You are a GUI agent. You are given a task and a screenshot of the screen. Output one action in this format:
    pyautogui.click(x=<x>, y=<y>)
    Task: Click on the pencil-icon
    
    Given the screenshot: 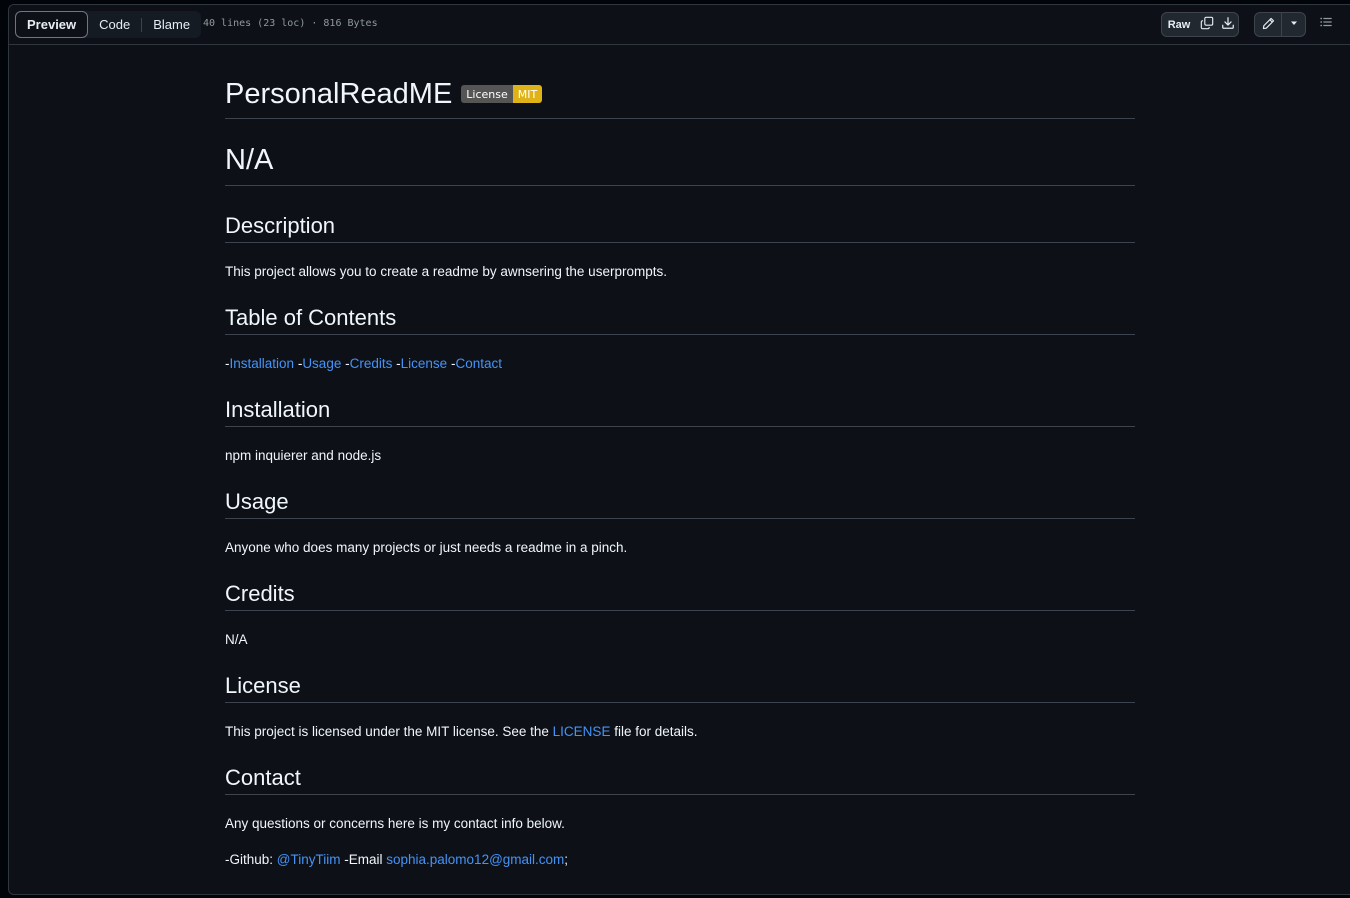 What is the action you would take?
    pyautogui.click(x=1268, y=25)
    